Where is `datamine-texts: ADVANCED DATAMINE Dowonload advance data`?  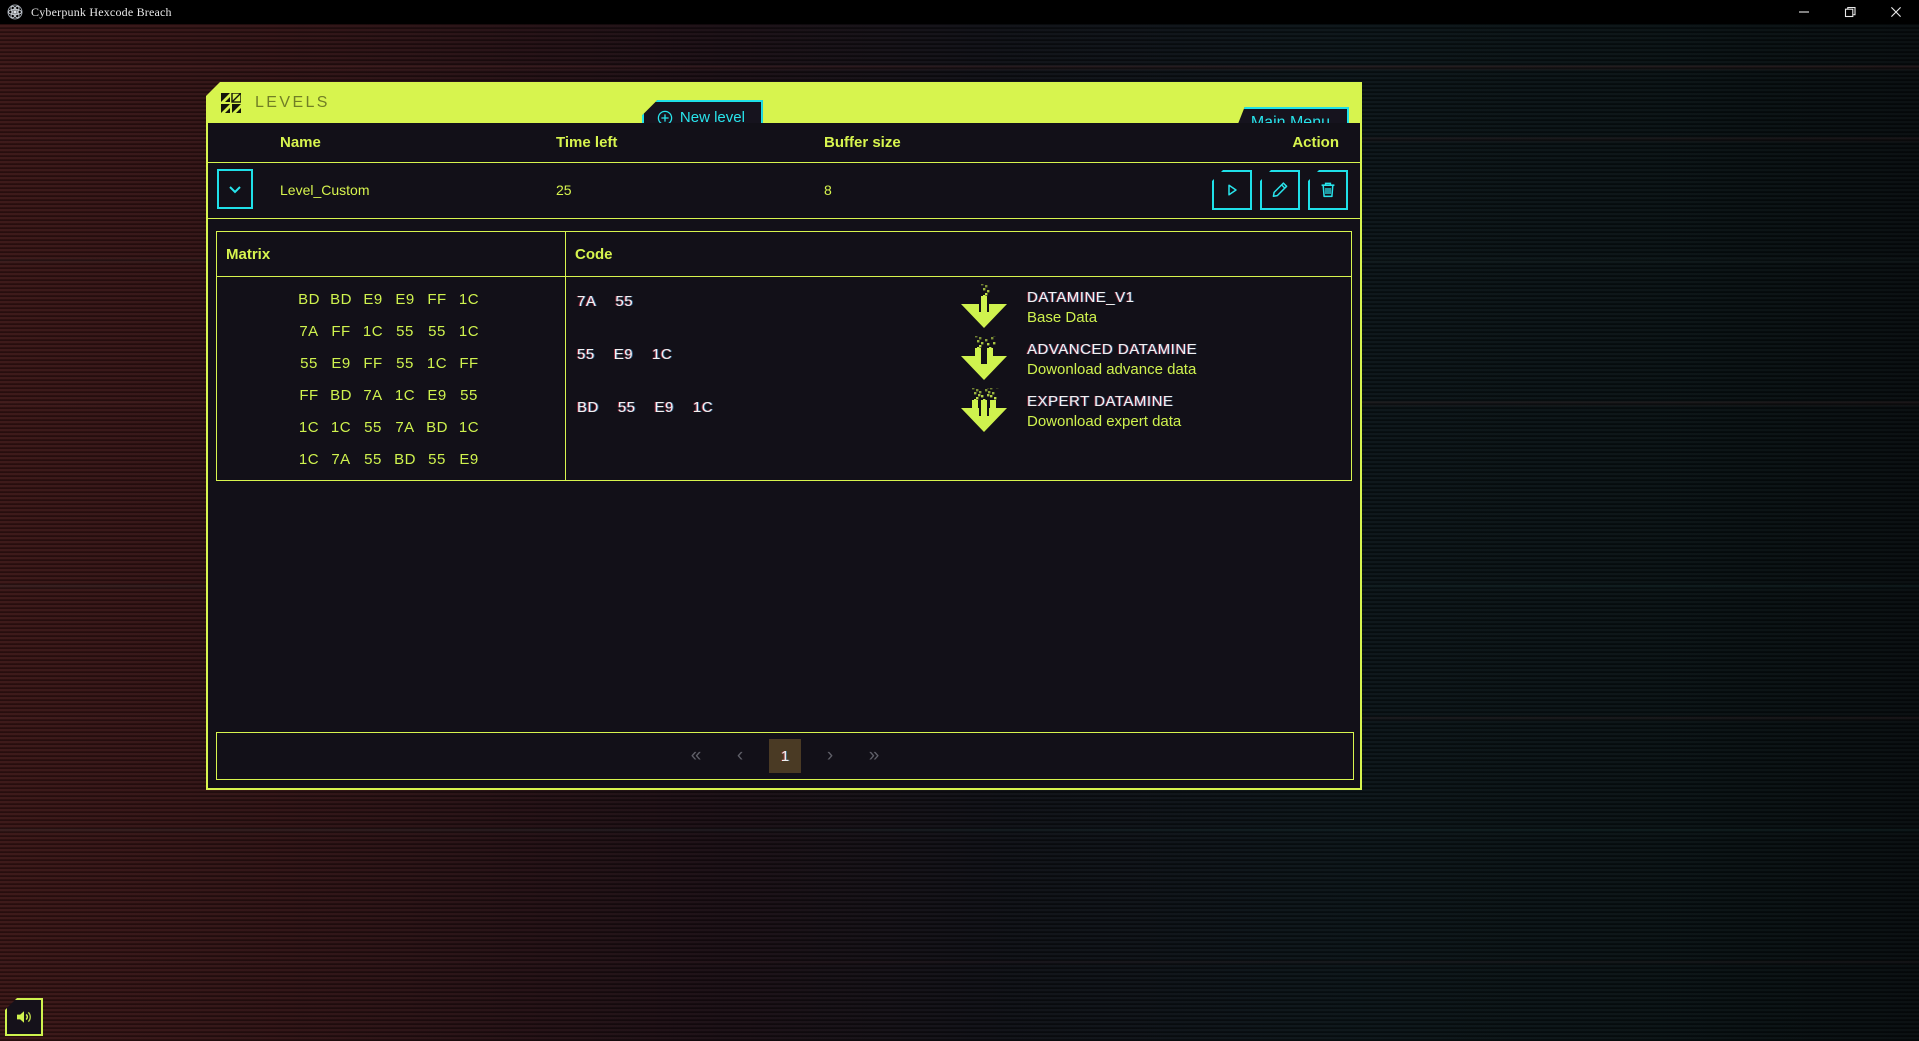
datamine-texts: ADVANCED DATAMINE Dowonload advance data is located at coordinates (1112, 359).